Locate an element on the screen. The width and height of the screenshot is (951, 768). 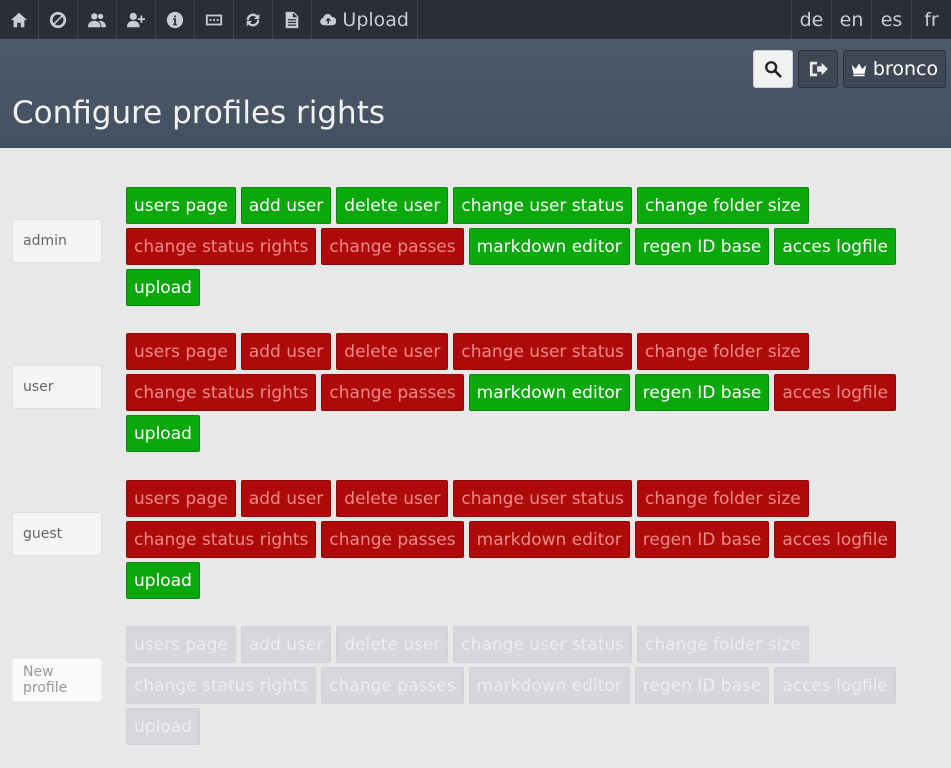
search-icon is located at coordinates (773, 69).